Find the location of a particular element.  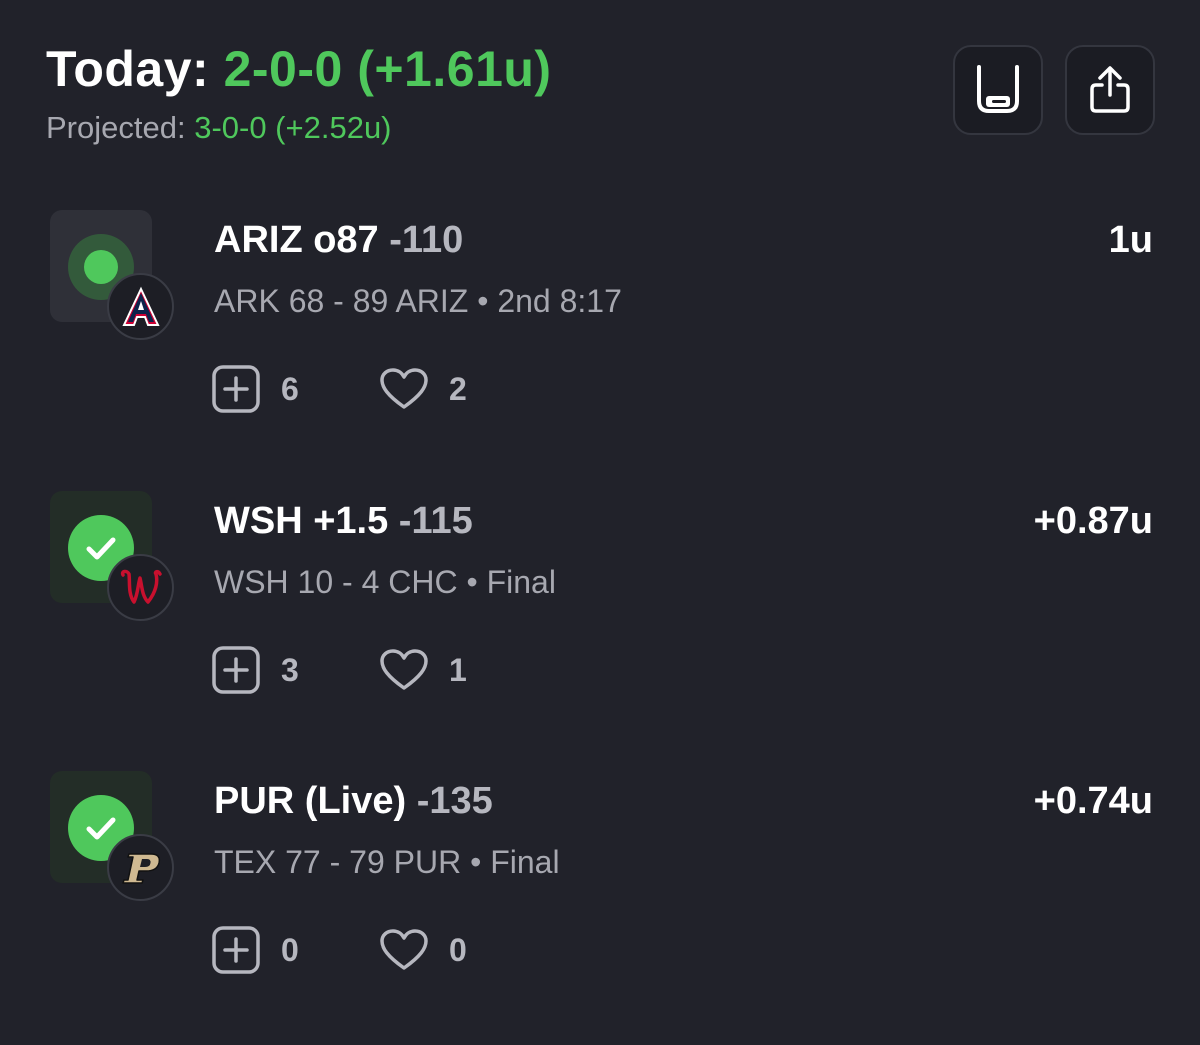

projected-label: Projected: is located at coordinates (116, 127).